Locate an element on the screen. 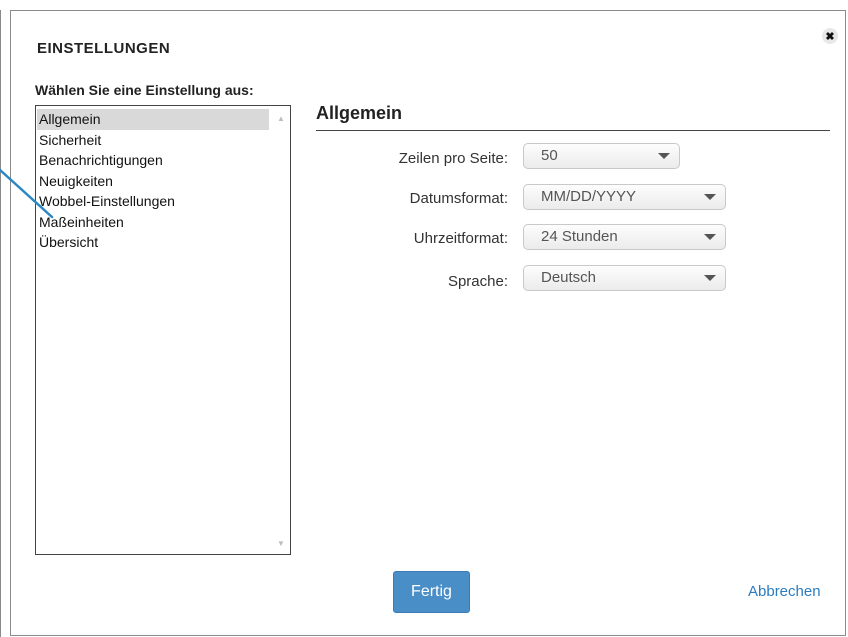 Image resolution: width=848 pixels, height=637 pixels. callout-pointer is located at coordinates (27, 193).